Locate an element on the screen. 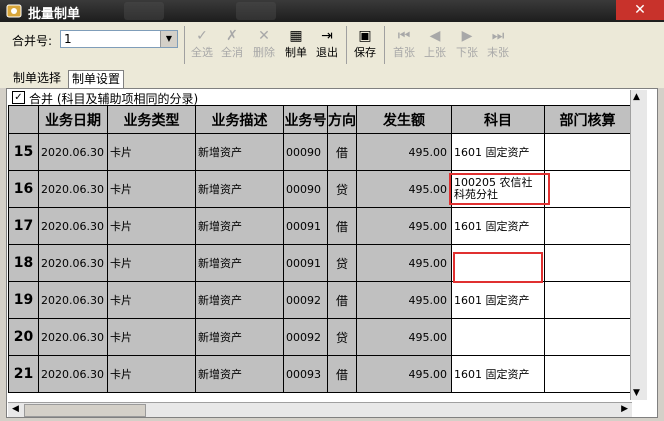  table-row: 20 2020.06.30 卡片 新增资产 00092 贷 495.00 is located at coordinates (319, 337).